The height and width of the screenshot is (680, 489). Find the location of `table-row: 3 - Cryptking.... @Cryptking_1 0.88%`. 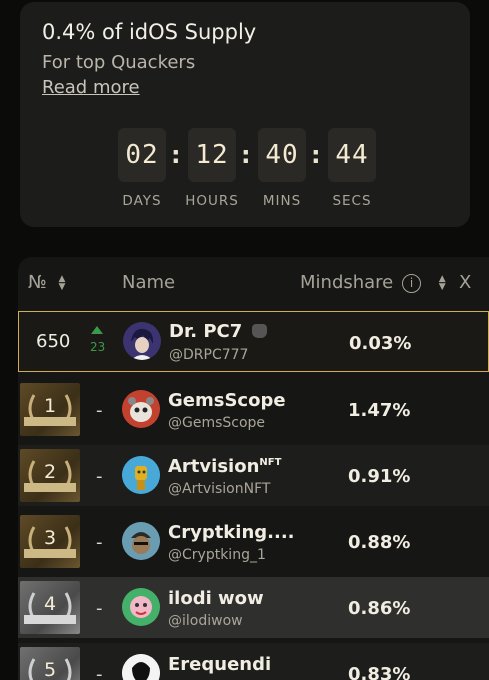

table-row: 3 - Cryptking.... @Cryptking_1 0.88% is located at coordinates (253, 541).